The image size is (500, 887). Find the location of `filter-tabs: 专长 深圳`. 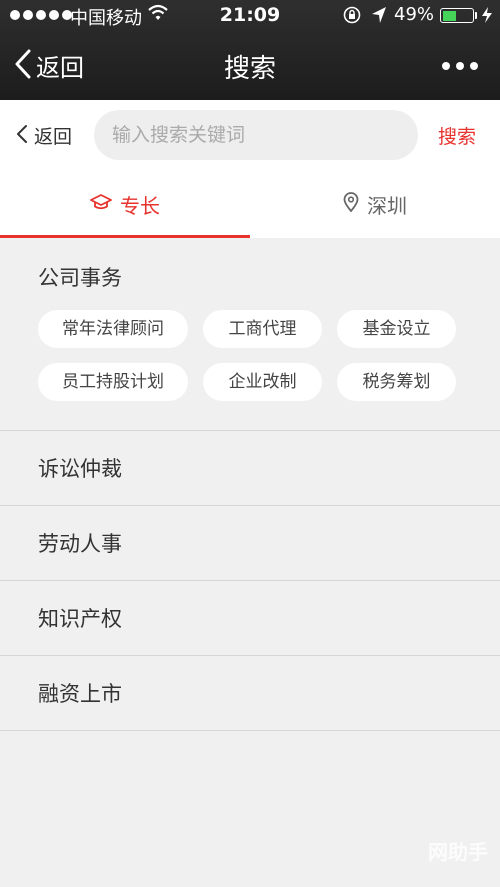

filter-tabs: 专长 深圳 is located at coordinates (250, 204).